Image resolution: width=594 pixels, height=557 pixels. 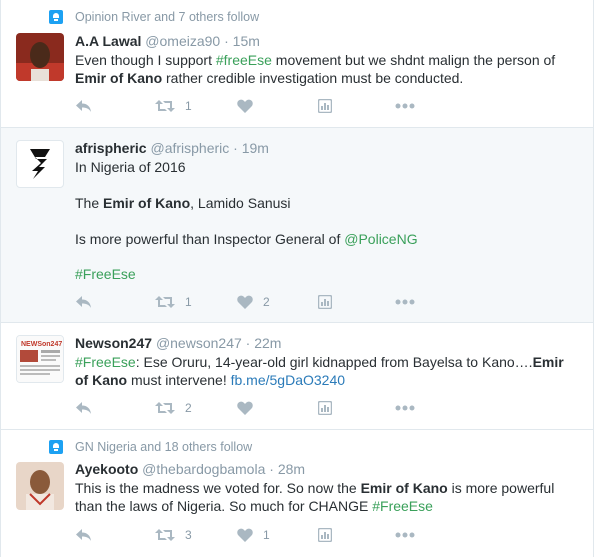 What do you see at coordinates (267, 343) in the screenshot?
I see `timestamp: 22m` at bounding box center [267, 343].